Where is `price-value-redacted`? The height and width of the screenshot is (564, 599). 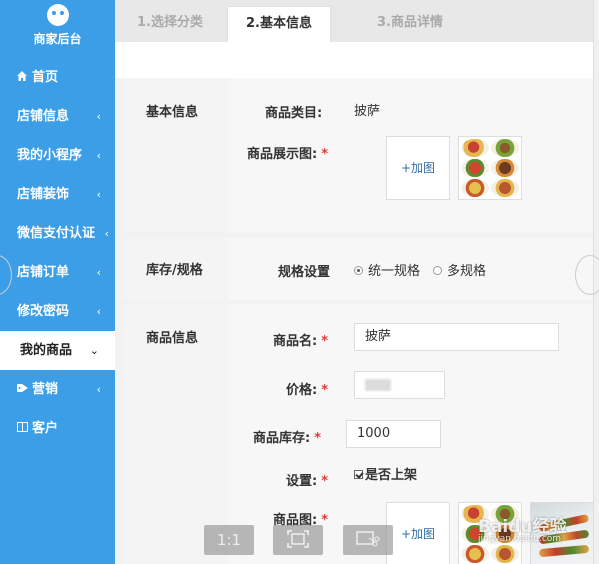 price-value-redacted is located at coordinates (378, 384).